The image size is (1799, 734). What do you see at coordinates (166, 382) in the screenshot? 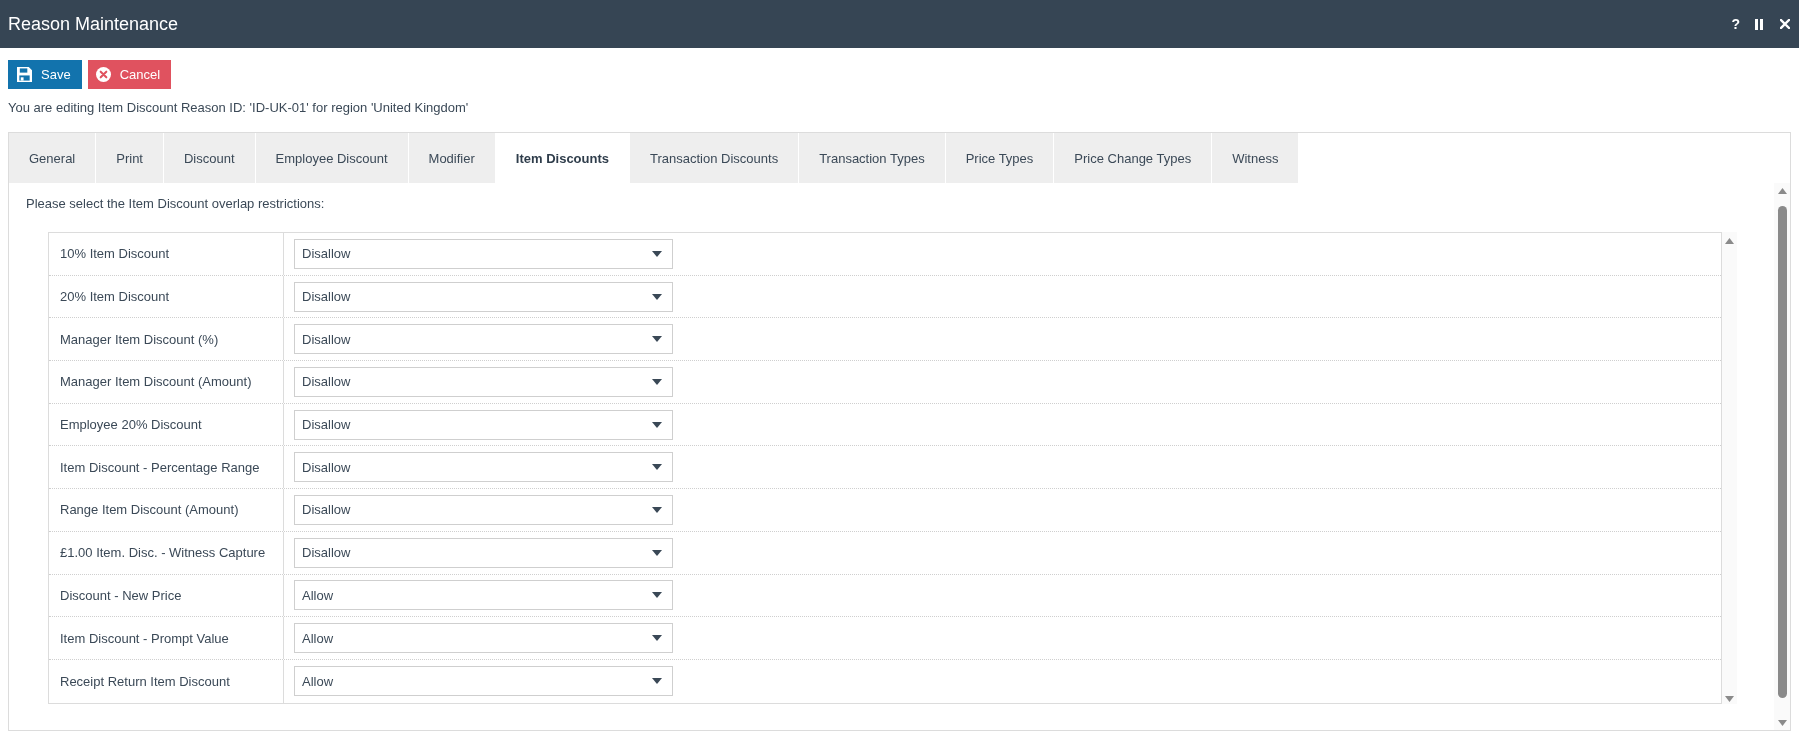
I see `table-cell: Manager Item Discount (Amount)` at bounding box center [166, 382].